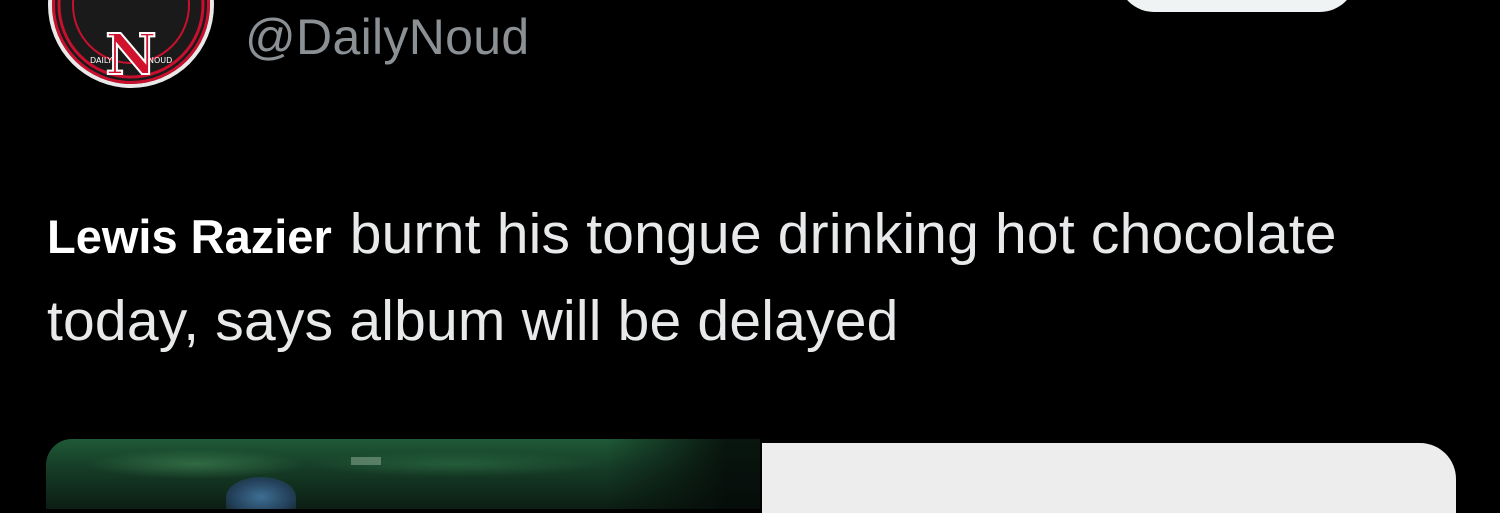  I want to click on follow-button, so click(1237, 6).